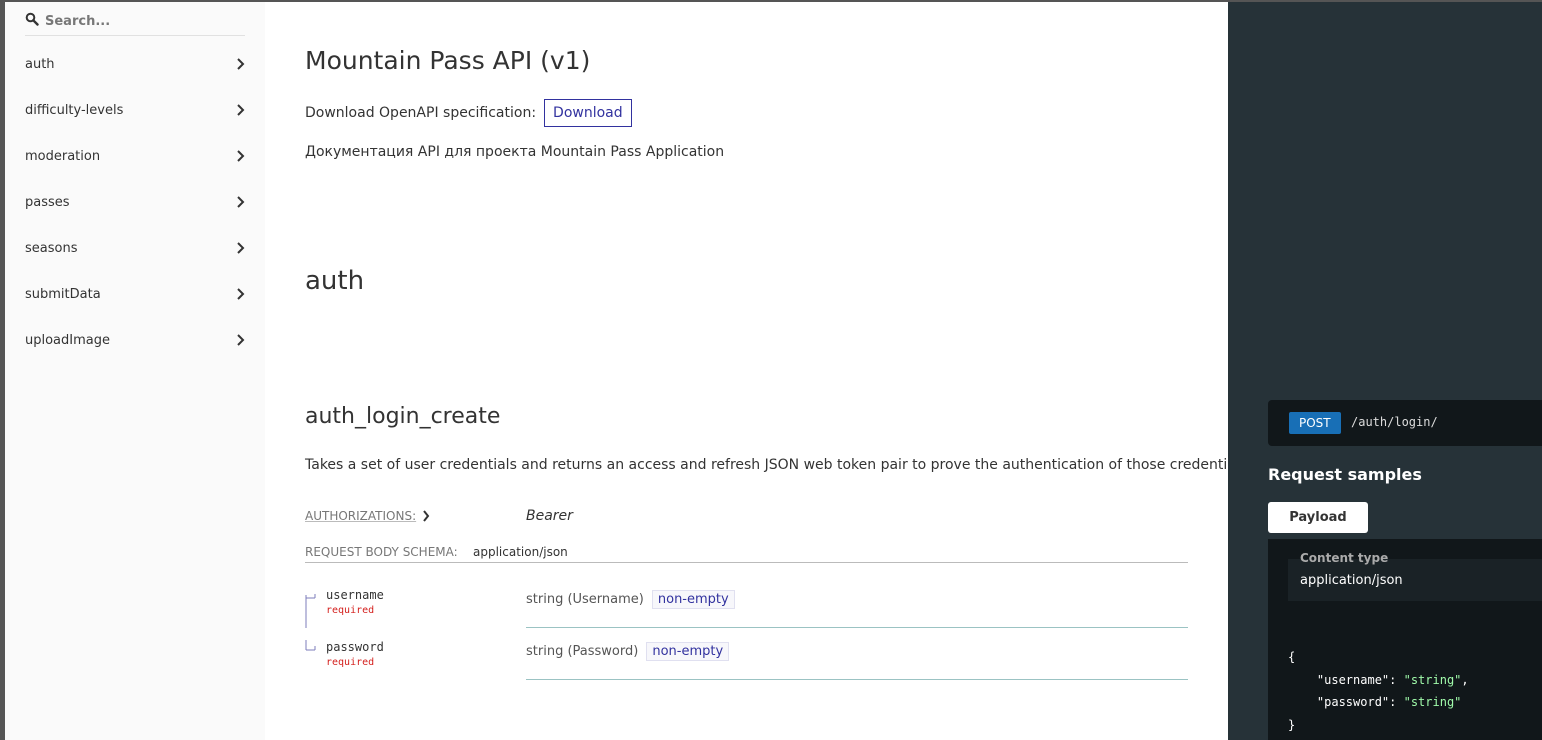 The image size is (1542, 740). Describe the element at coordinates (1415, 576) in the screenshot. I see `content-type-select: Content type application/json` at that location.